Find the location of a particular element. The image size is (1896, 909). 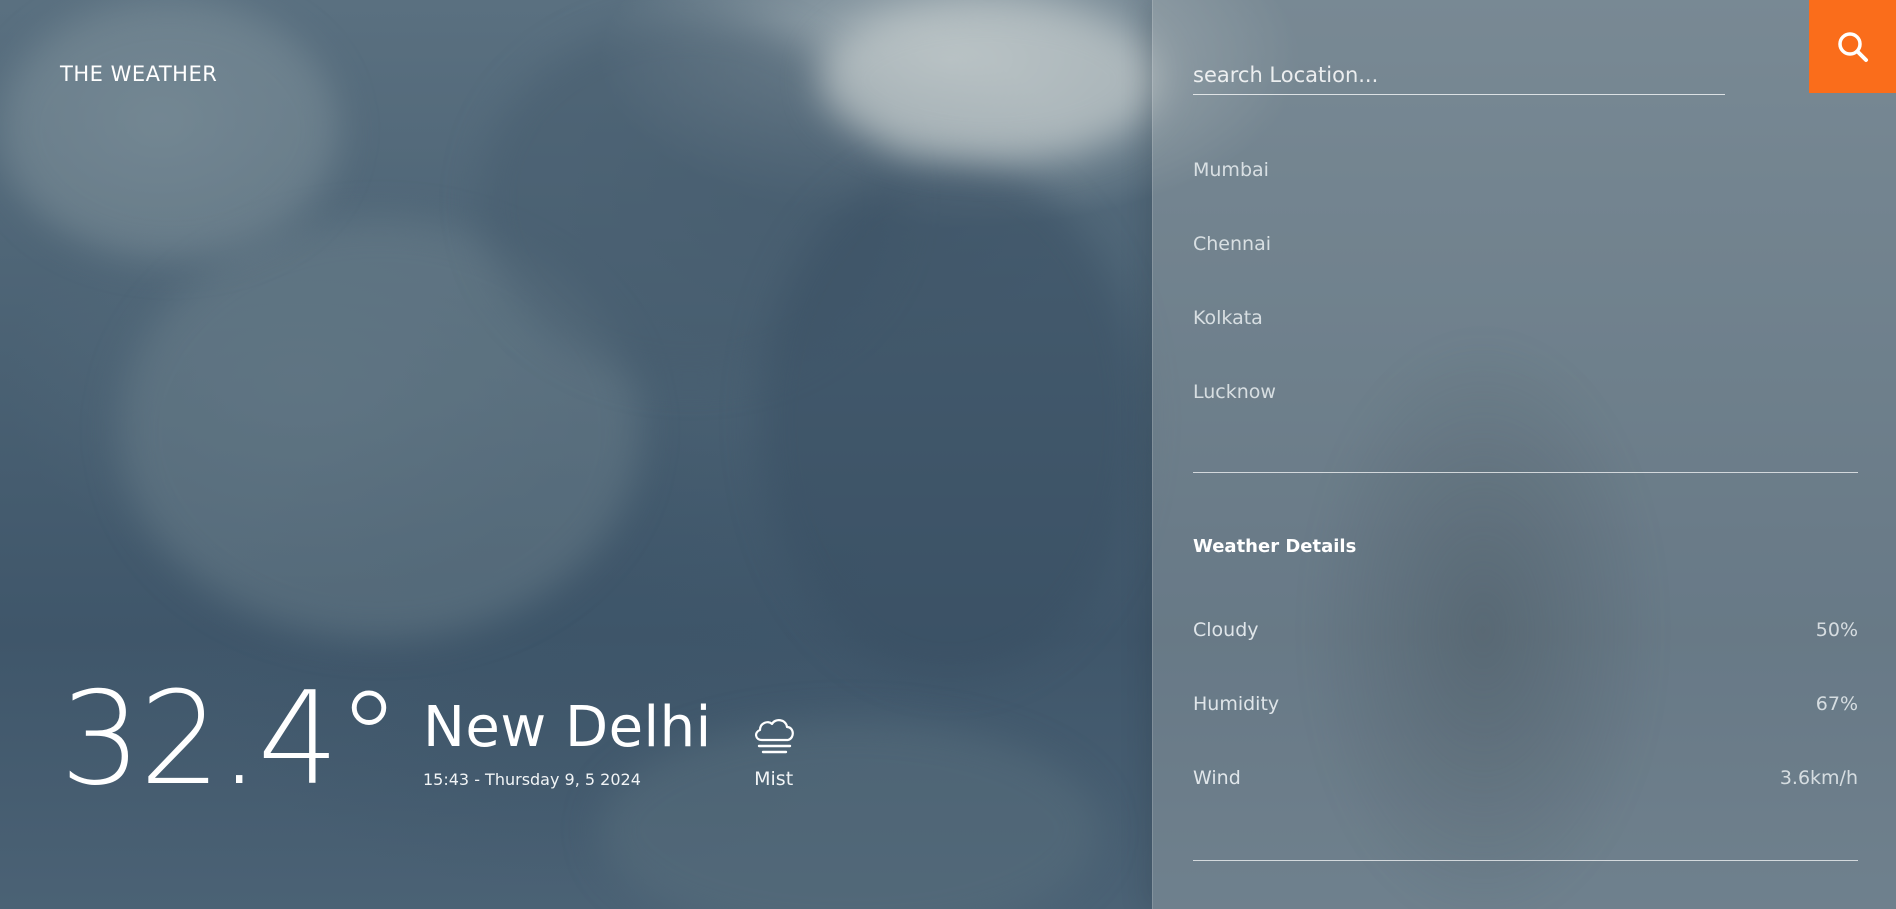

detail-row-cloudy: Cloudy 50% is located at coordinates (1525, 630).